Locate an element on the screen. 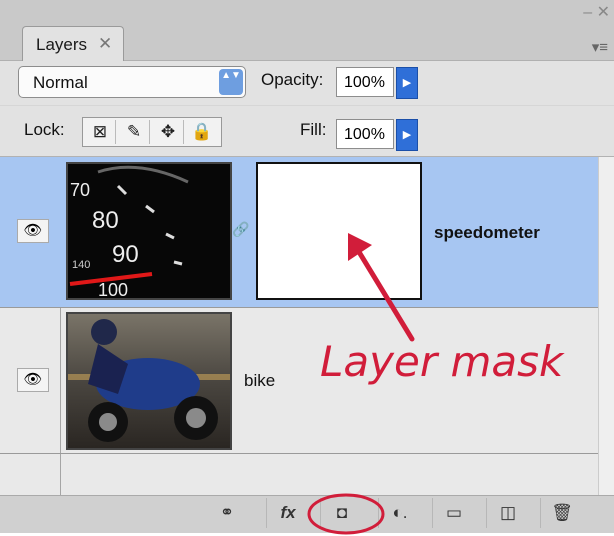 This screenshot has width=614, height=536. opacity-input: 100% is located at coordinates (365, 82).